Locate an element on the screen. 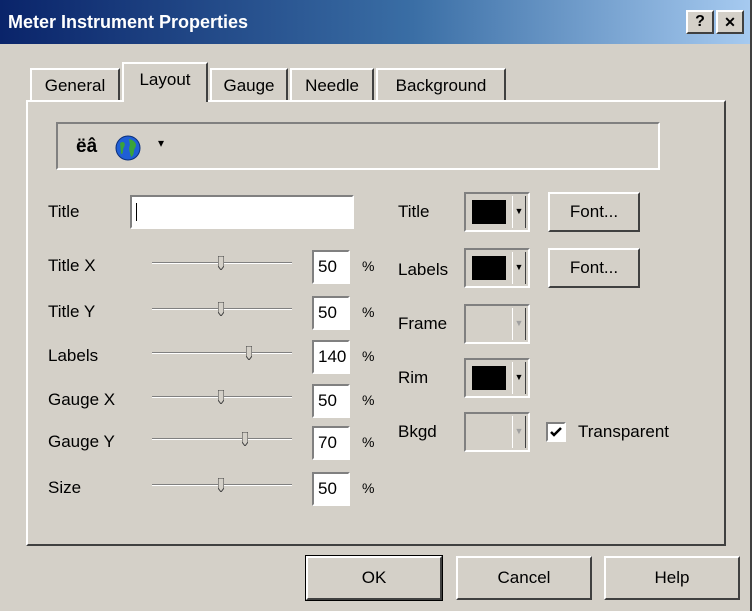 This screenshot has height=611, width=754. title-color-label: Title is located at coordinates (414, 211).